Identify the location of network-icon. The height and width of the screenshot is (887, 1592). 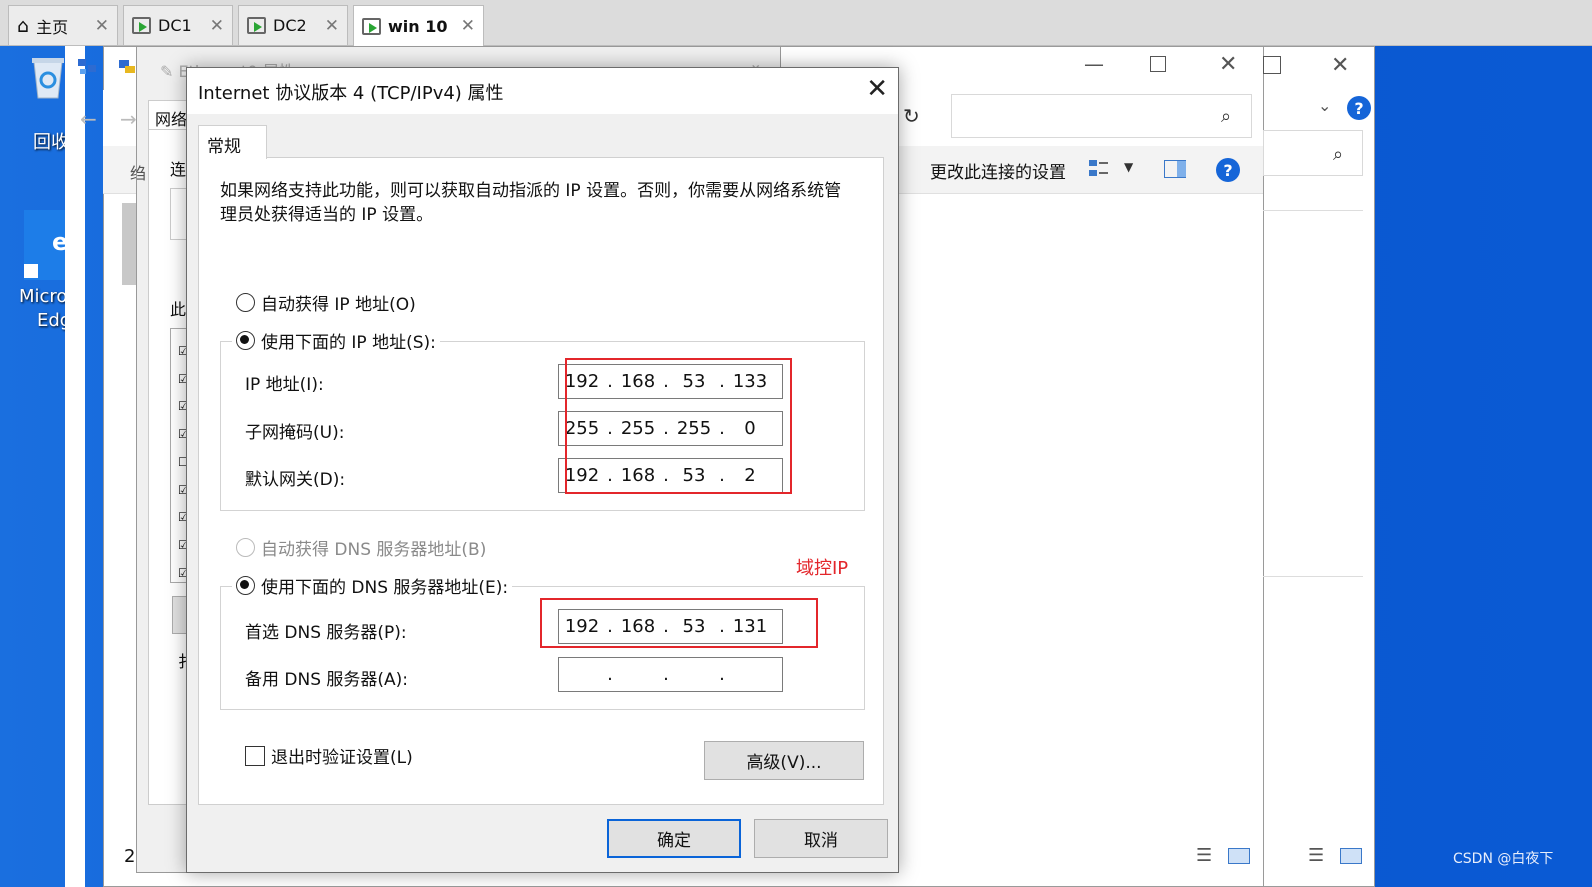
(87, 66).